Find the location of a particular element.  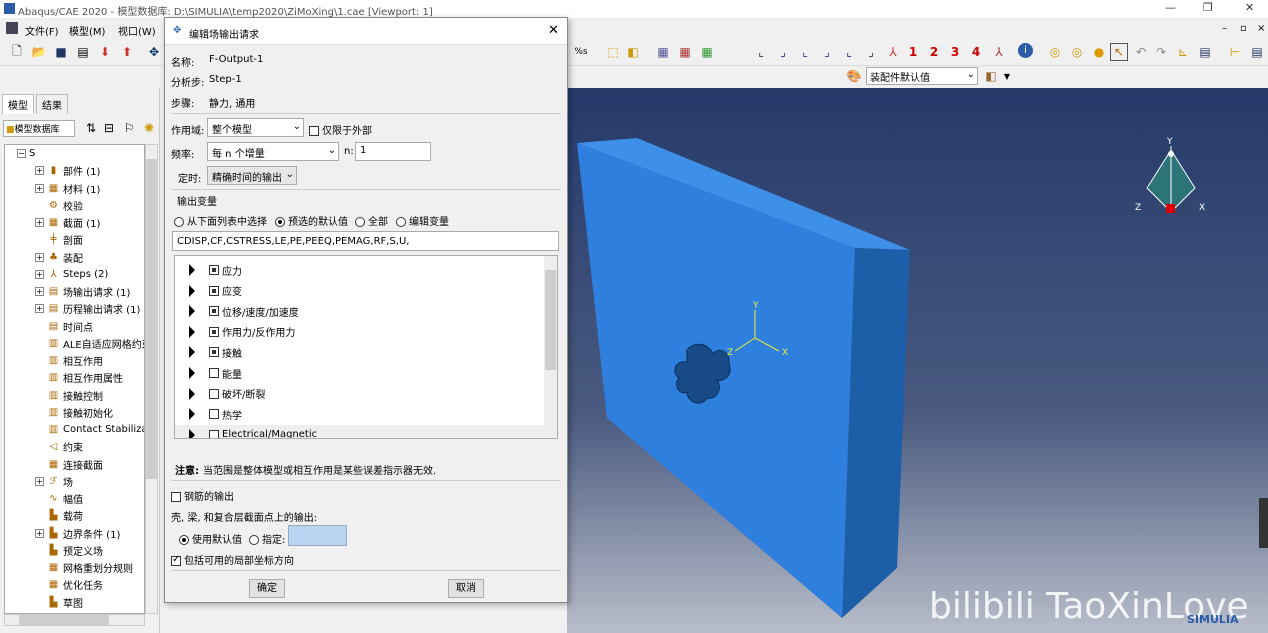

output-variable-item: 应变 is located at coordinates (215, 291).